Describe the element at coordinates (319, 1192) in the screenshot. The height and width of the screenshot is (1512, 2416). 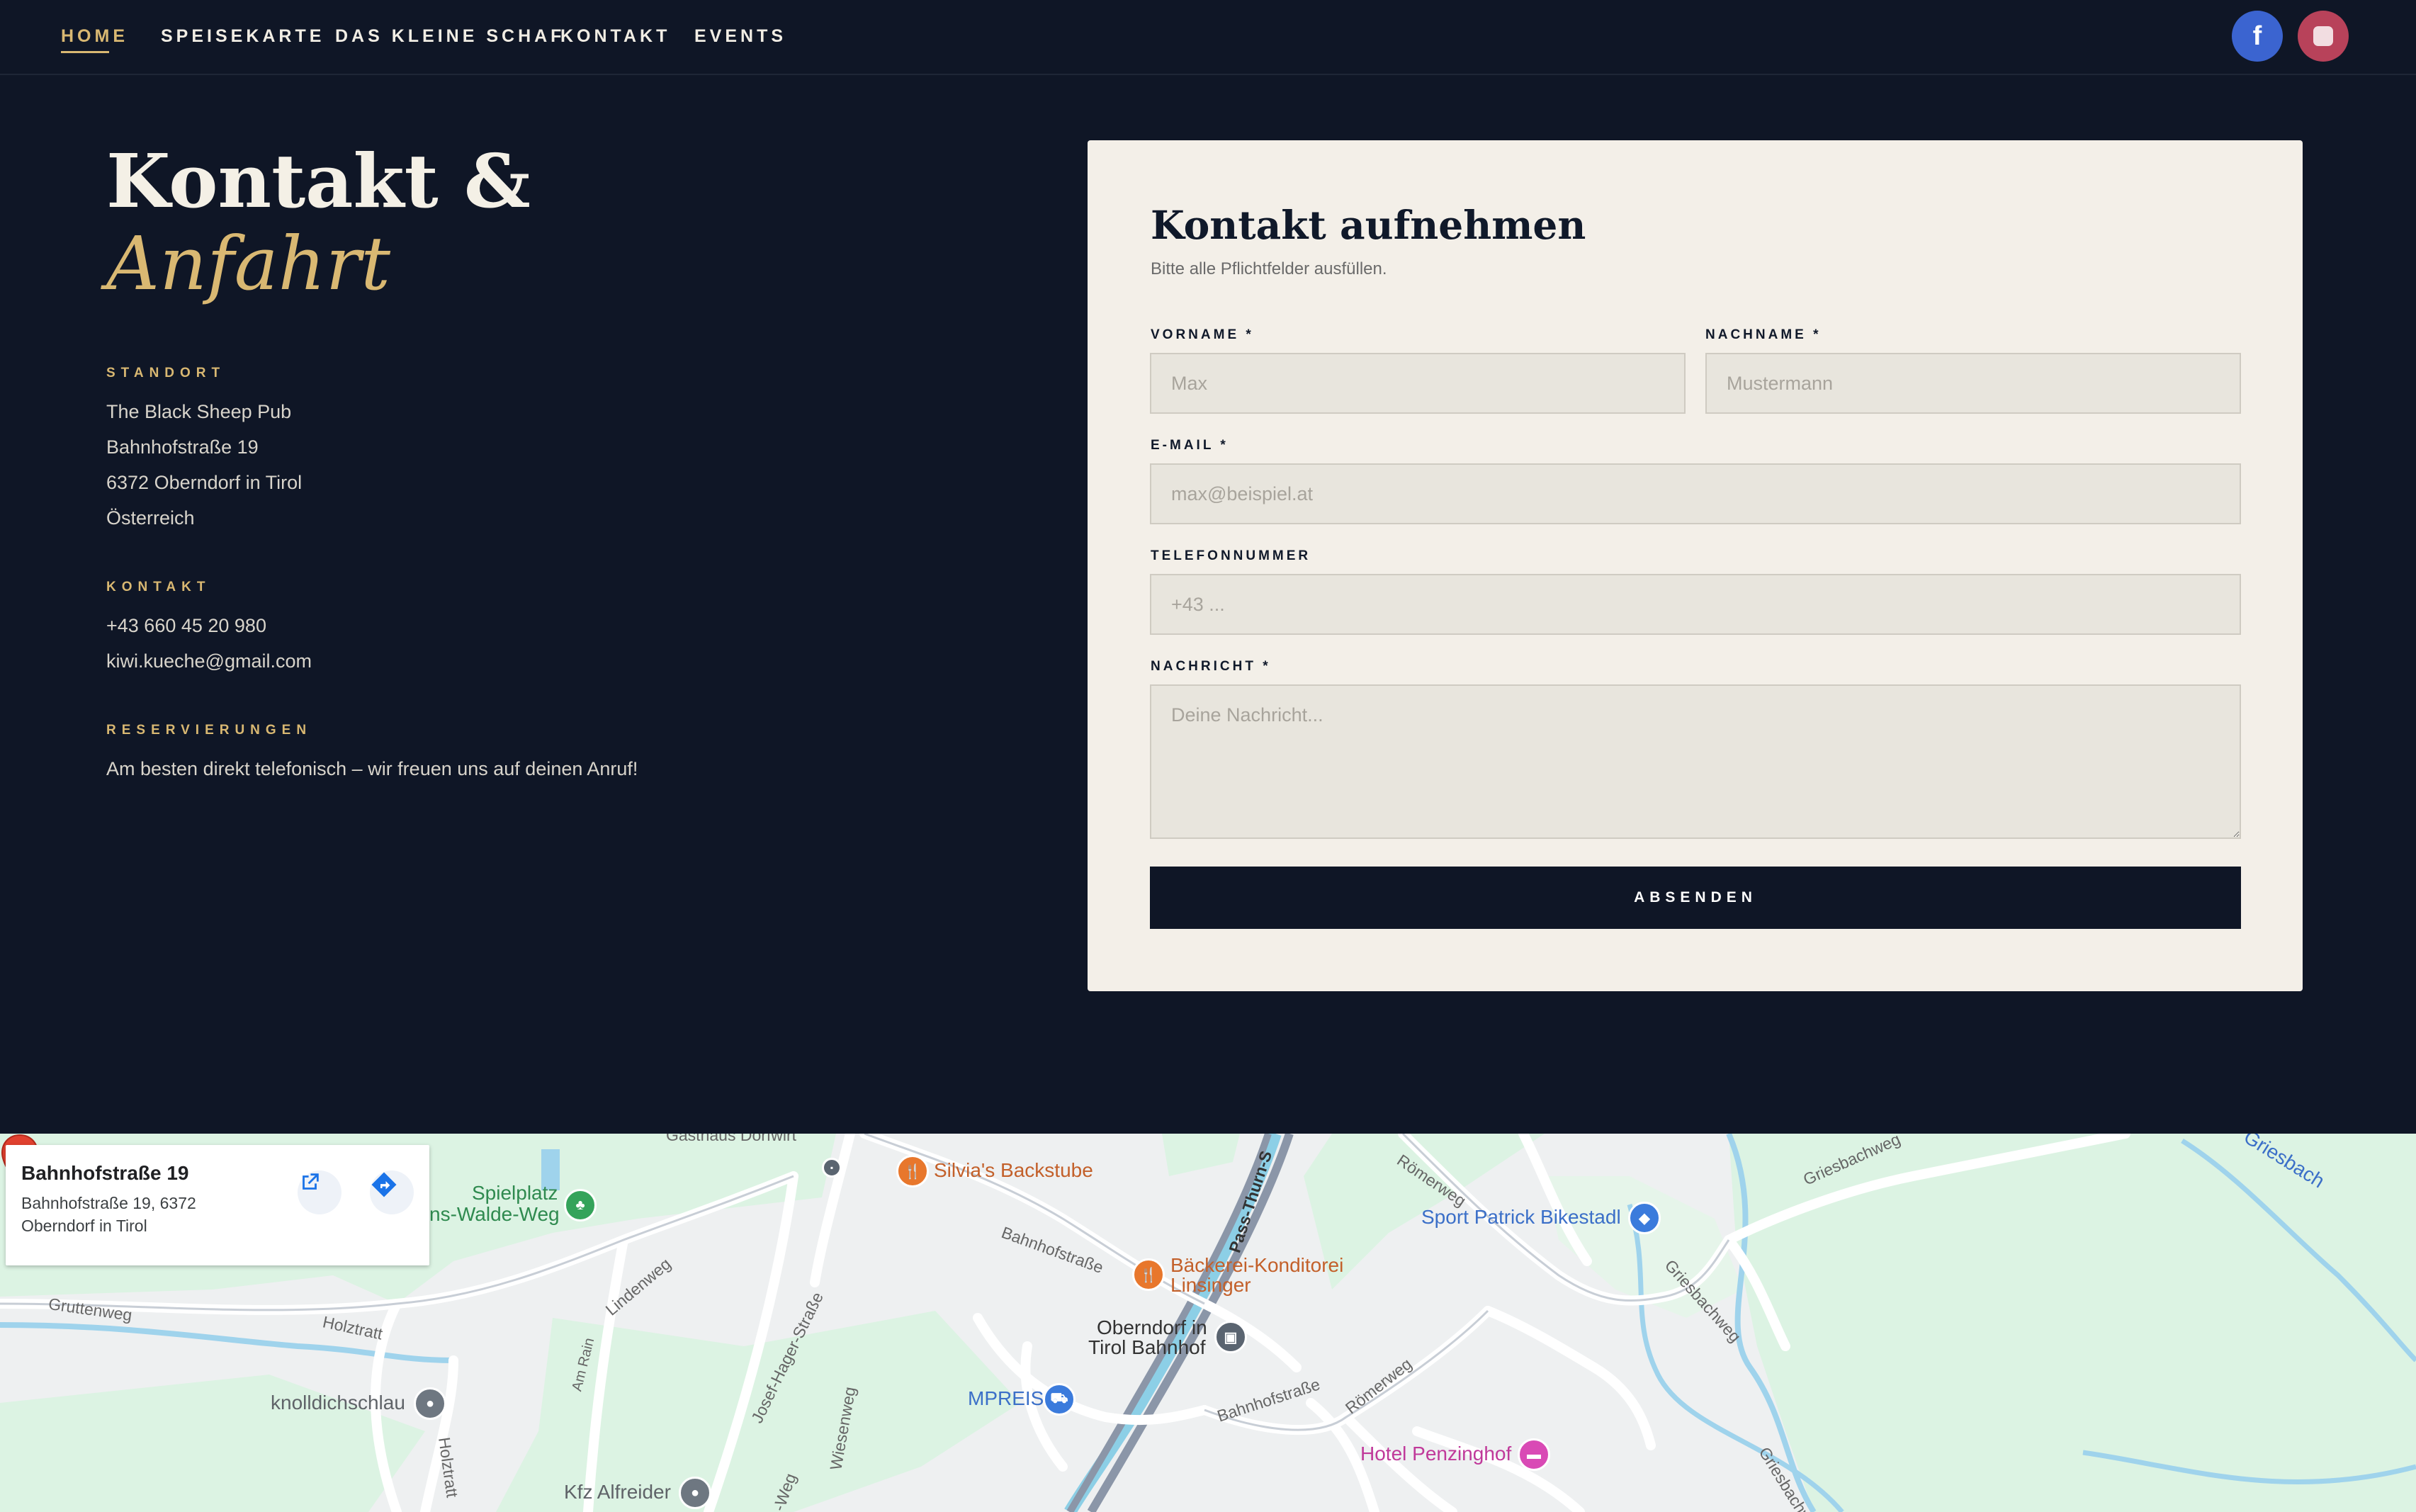
I see `open-in-maps-button` at that location.